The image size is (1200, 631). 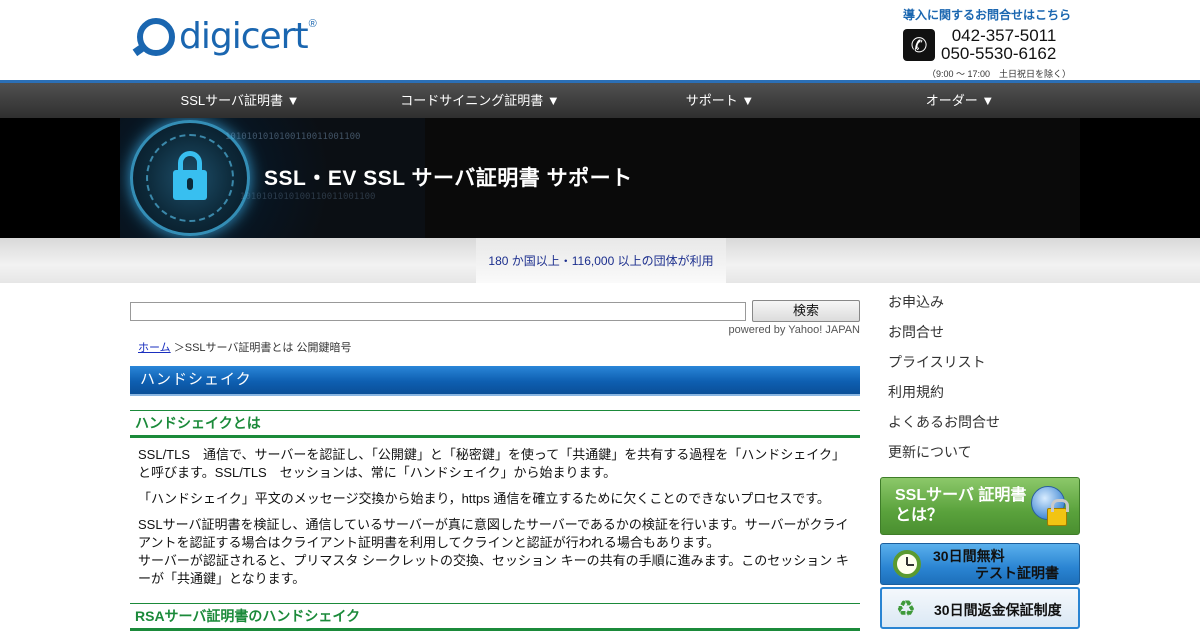 I want to click on phone-number-2: 050-5530-6162, so click(x=998, y=54).